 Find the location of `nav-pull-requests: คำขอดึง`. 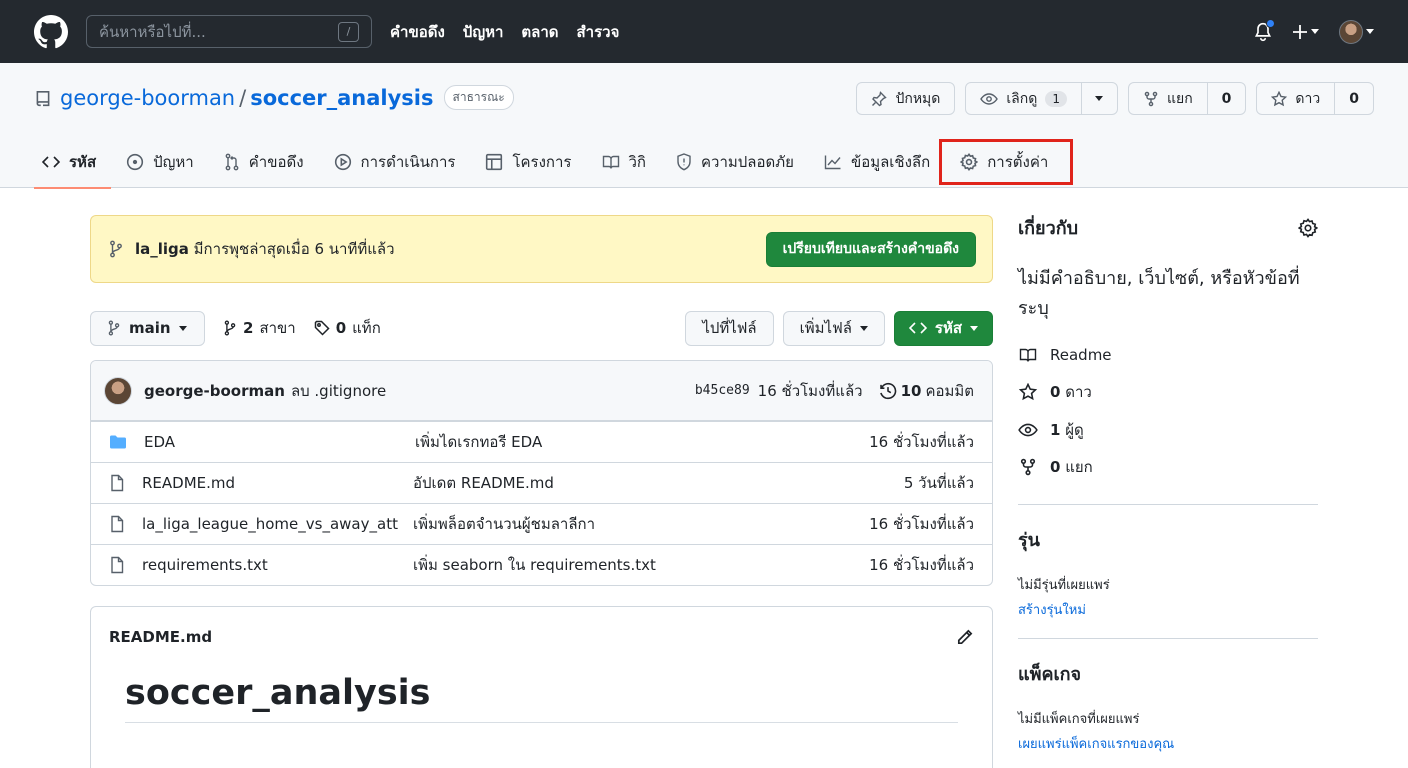

nav-pull-requests: คำขอดึง is located at coordinates (417, 32).